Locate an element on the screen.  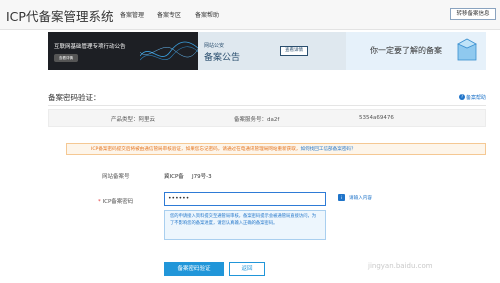
banner-3-text: 你一定要了解的备案 is located at coordinates (406, 50).